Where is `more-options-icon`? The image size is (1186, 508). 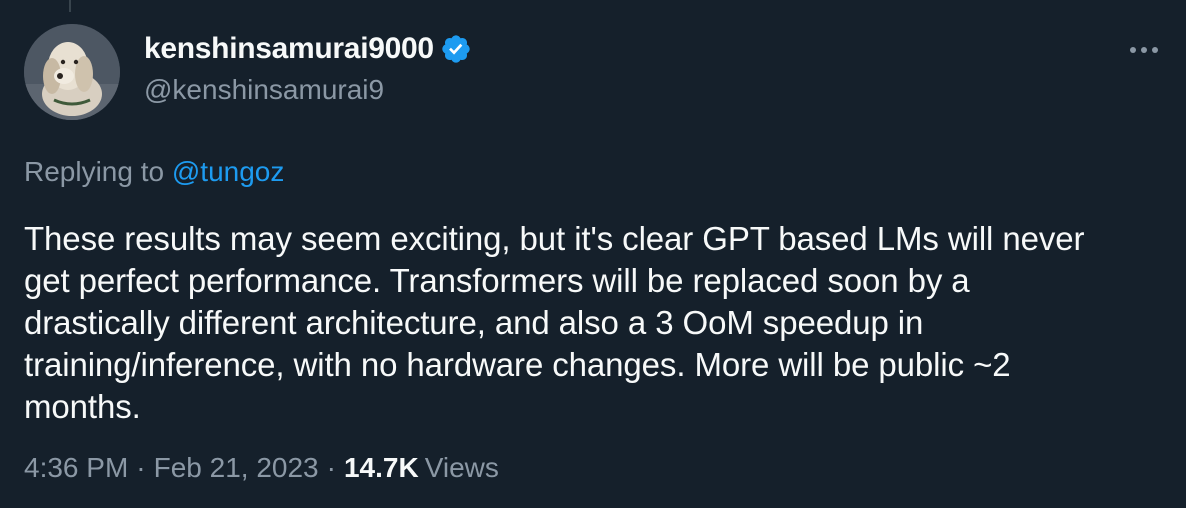 more-options-icon is located at coordinates (1144, 50).